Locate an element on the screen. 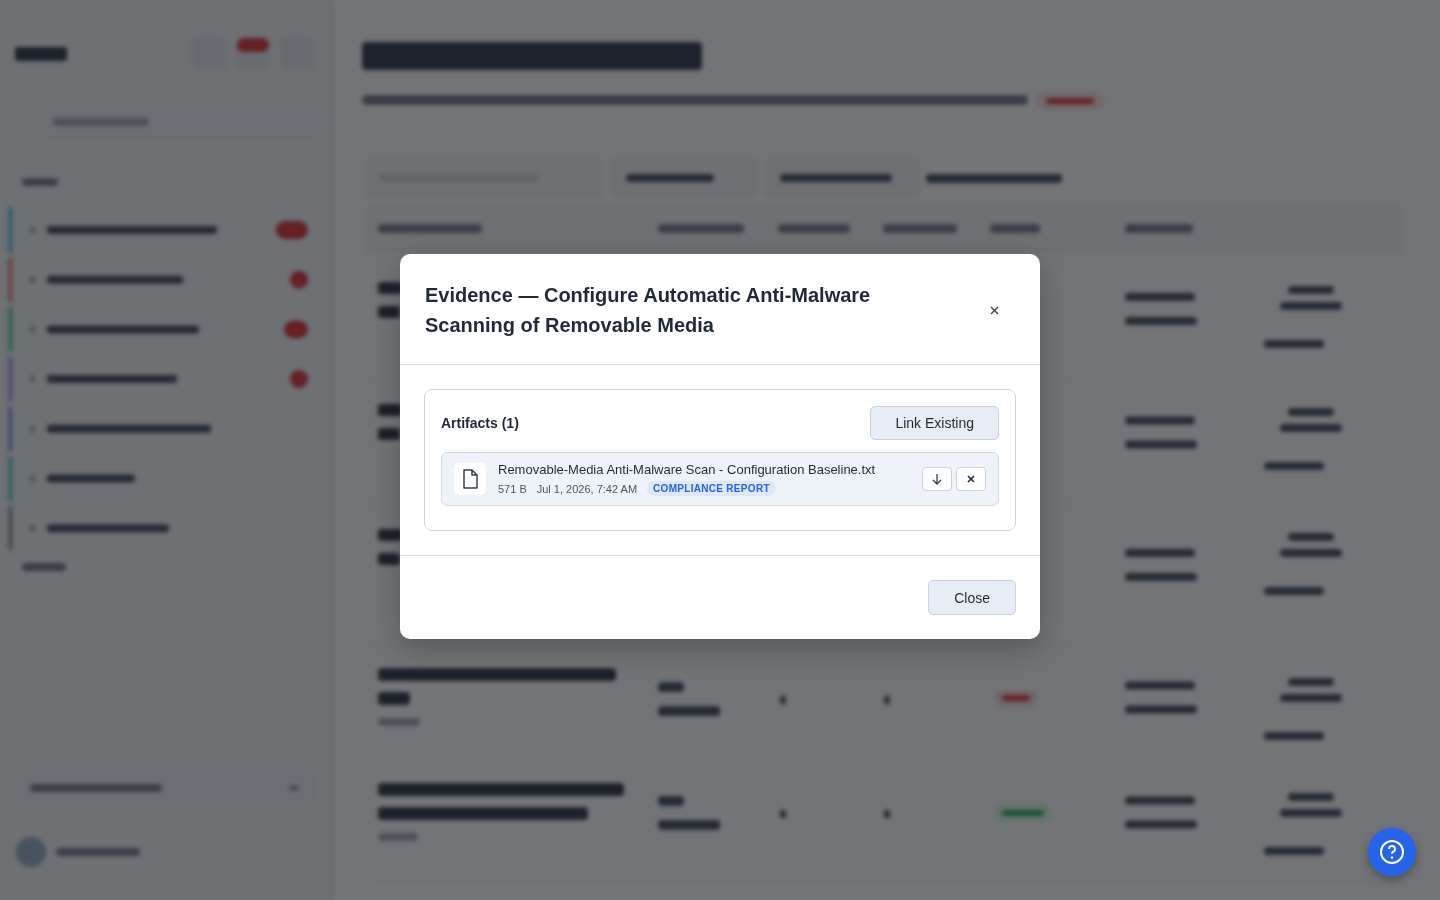 The width and height of the screenshot is (1440, 900). remove-button is located at coordinates (971, 479).